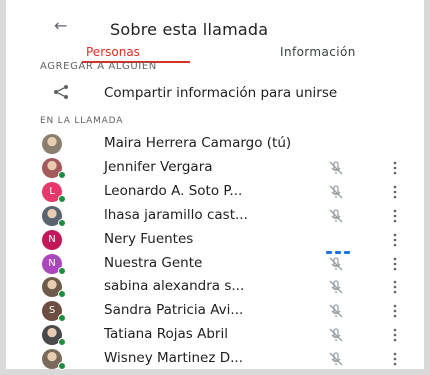 Image resolution: width=430 pixels, height=375 pixels. Describe the element at coordinates (166, 334) in the screenshot. I see `participant-name: Tatiana Rojas Abril` at that location.